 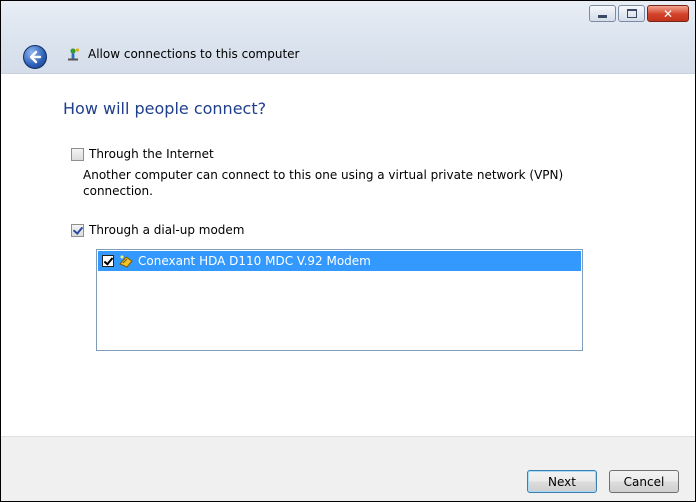 I want to click on window-title: Allow connections to this computer, so click(x=194, y=54).